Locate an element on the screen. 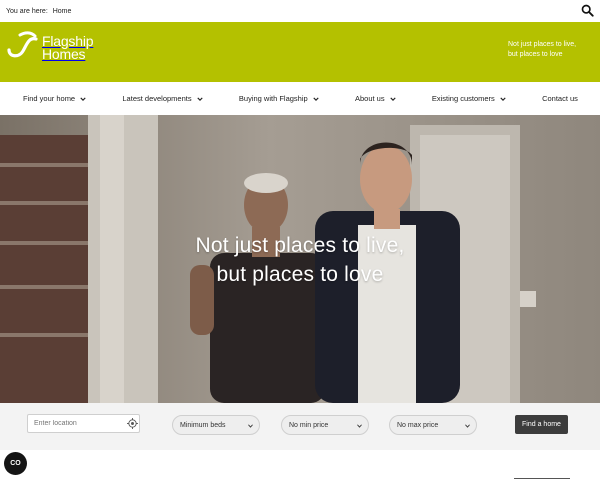 This screenshot has width=600, height=480. logo-wordmark: Flagship Homes is located at coordinates (68, 48).